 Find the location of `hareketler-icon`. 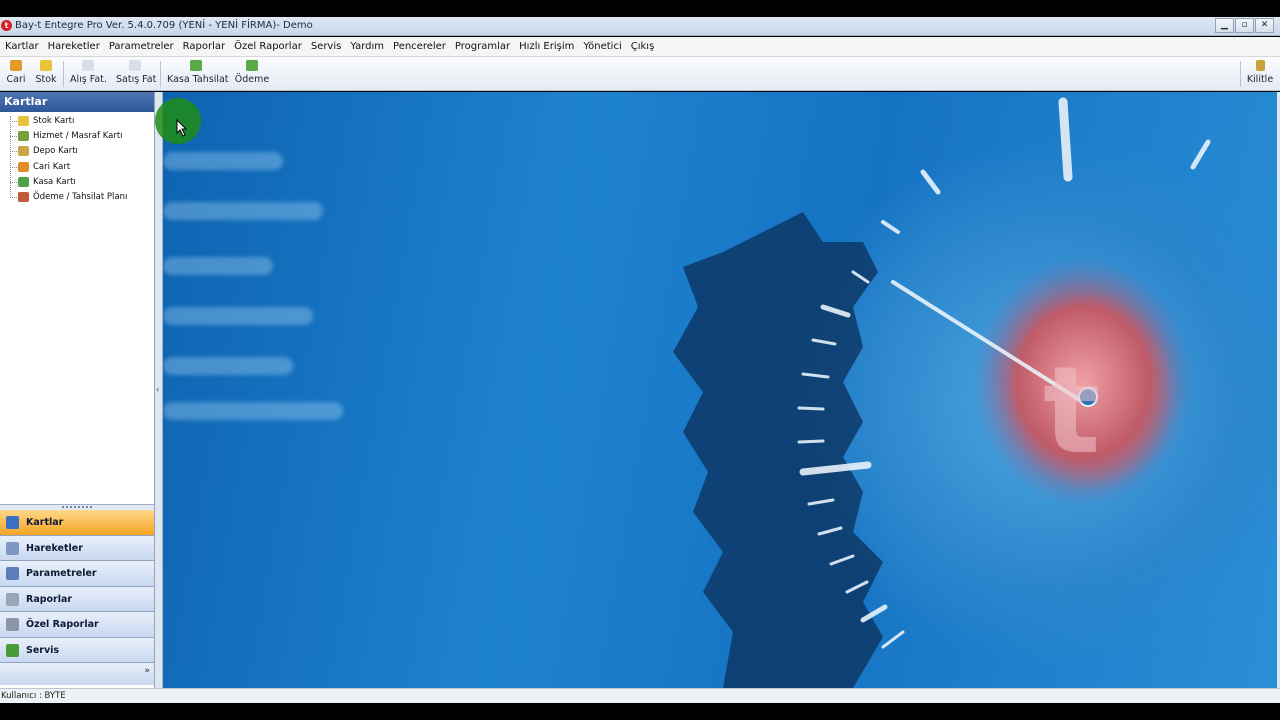

hareketler-icon is located at coordinates (12, 548).